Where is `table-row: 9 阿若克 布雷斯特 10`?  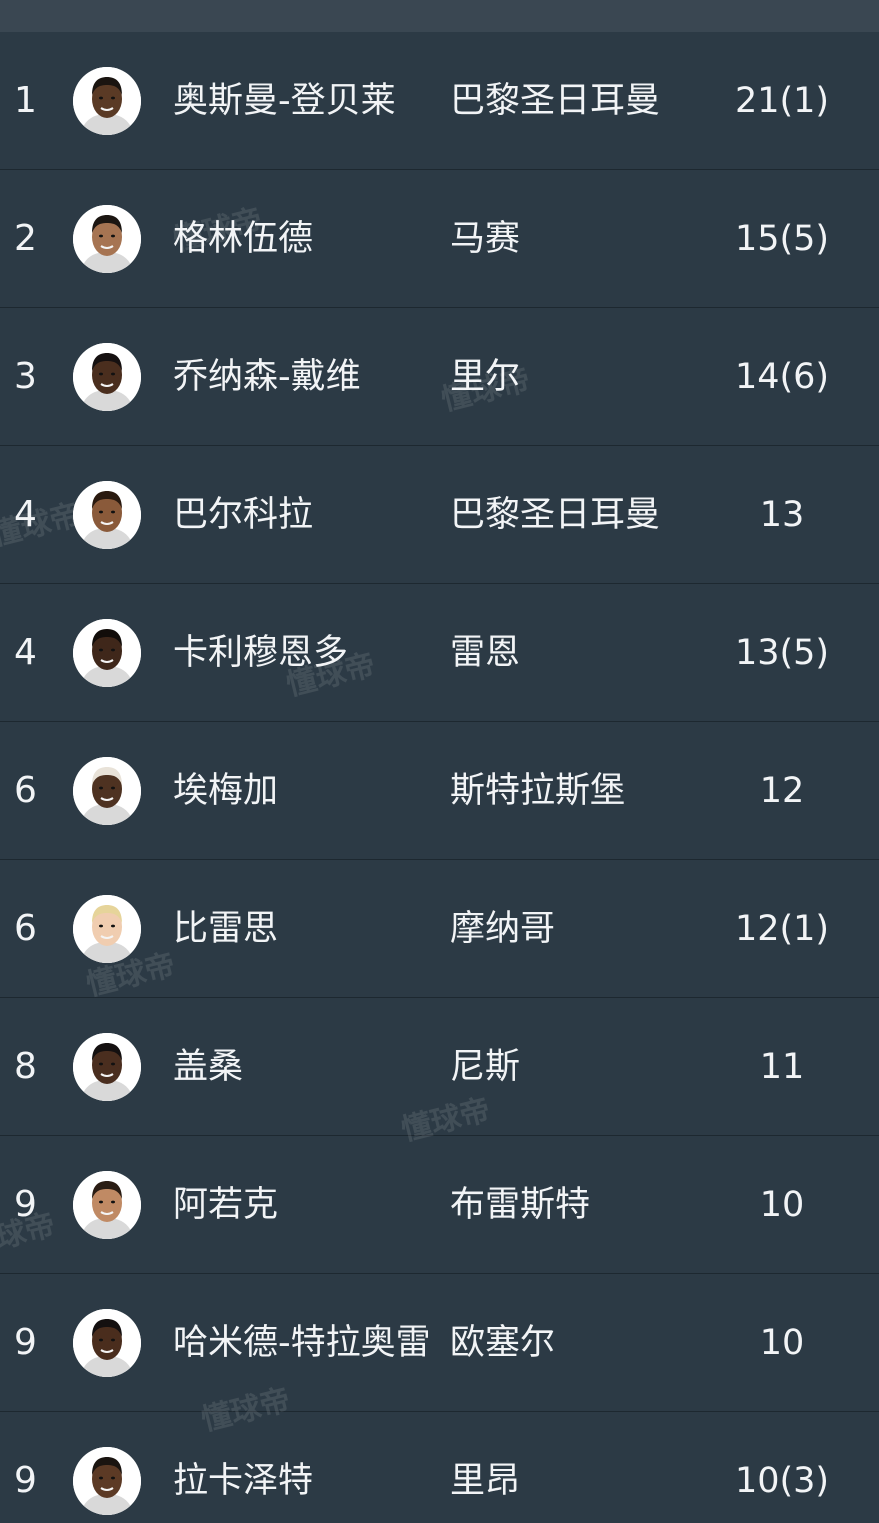 table-row: 9 阿若克 布雷斯特 10 is located at coordinates (439, 1205).